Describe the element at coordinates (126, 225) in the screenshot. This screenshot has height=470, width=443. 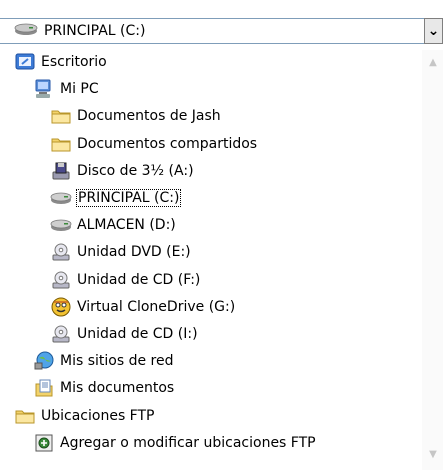
I see `tree-item-label: ALMACEN (D:)` at that location.